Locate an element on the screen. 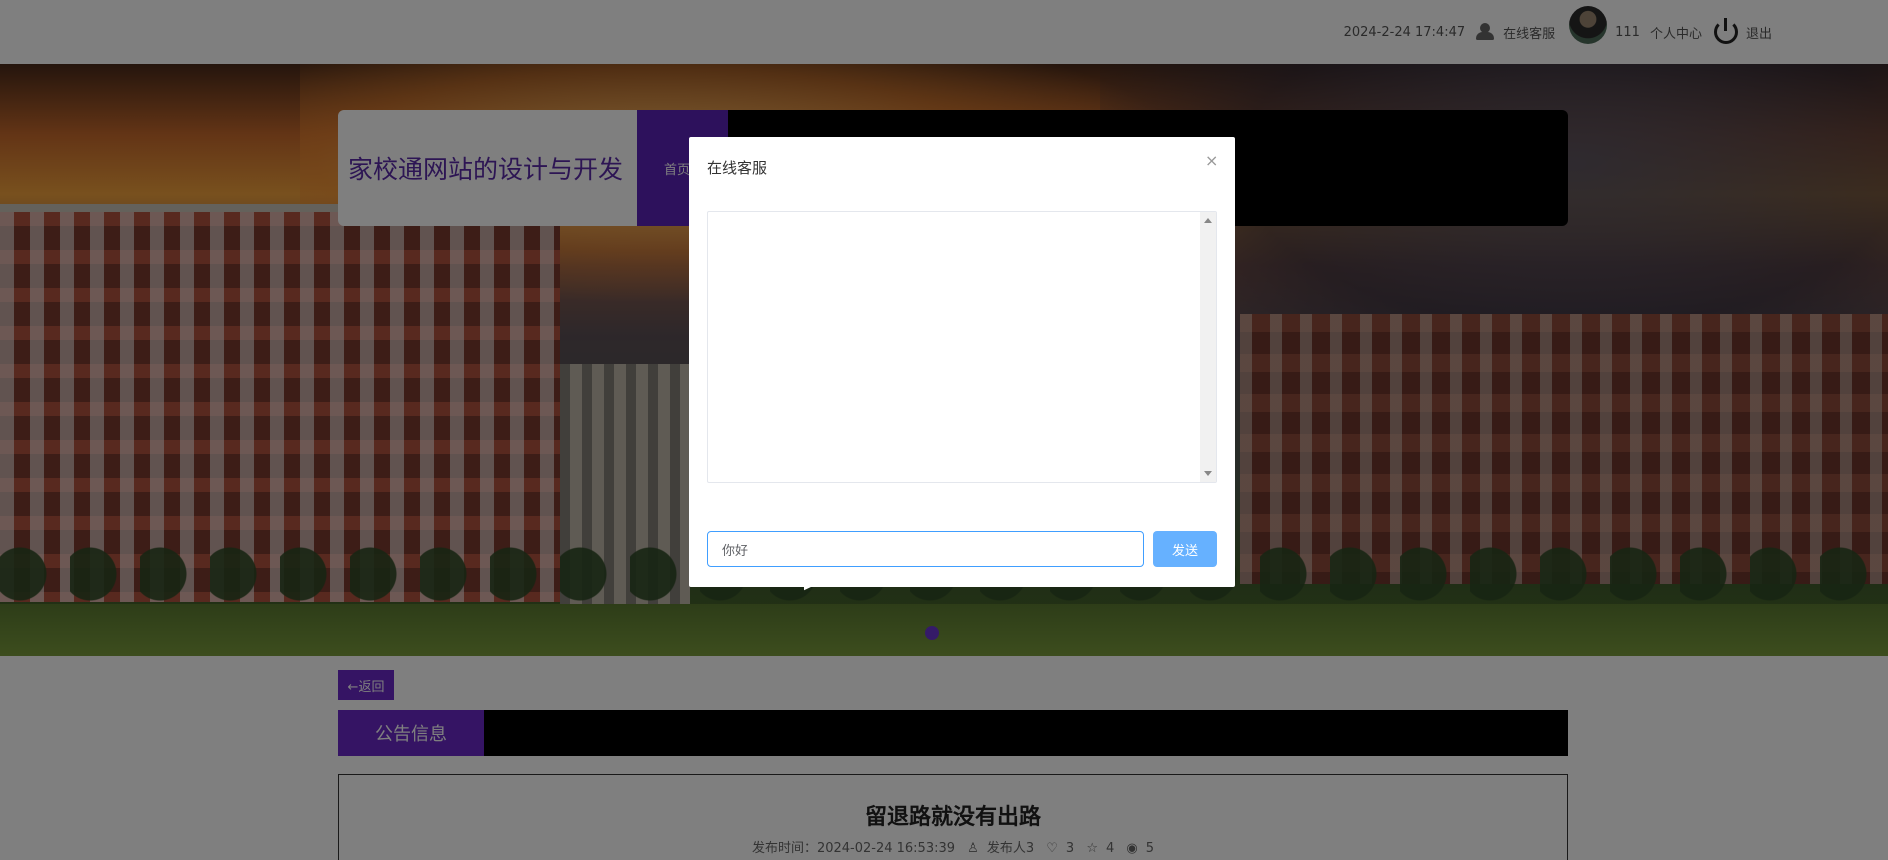  send-button: 发送 is located at coordinates (1185, 549).